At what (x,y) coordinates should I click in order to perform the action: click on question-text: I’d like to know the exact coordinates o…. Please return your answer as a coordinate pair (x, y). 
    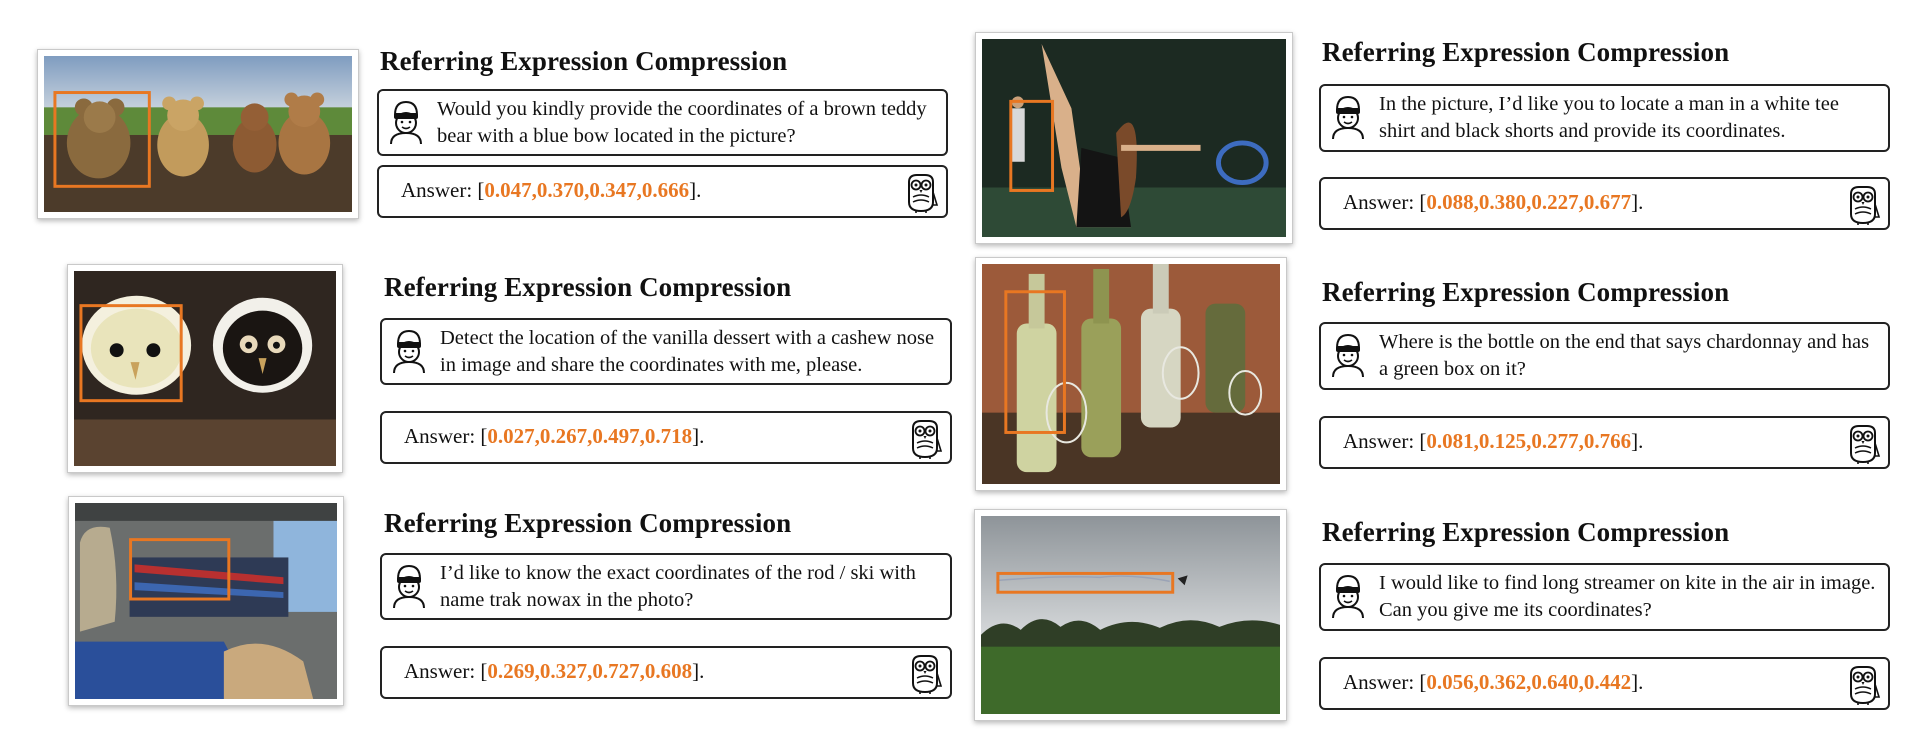
    Looking at the image, I should click on (678, 586).